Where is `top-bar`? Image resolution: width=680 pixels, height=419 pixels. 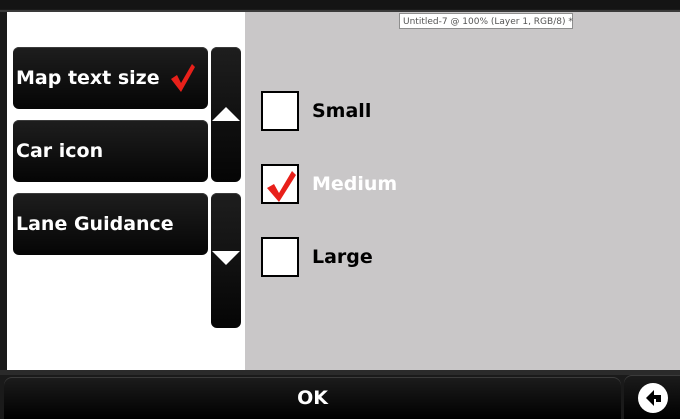
top-bar is located at coordinates (340, 4).